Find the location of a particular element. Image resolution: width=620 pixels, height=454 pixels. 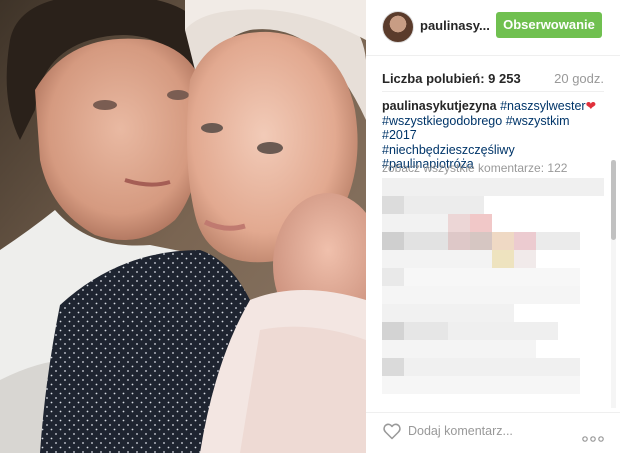

hashtag-link: #naszsylwester is located at coordinates (542, 106).